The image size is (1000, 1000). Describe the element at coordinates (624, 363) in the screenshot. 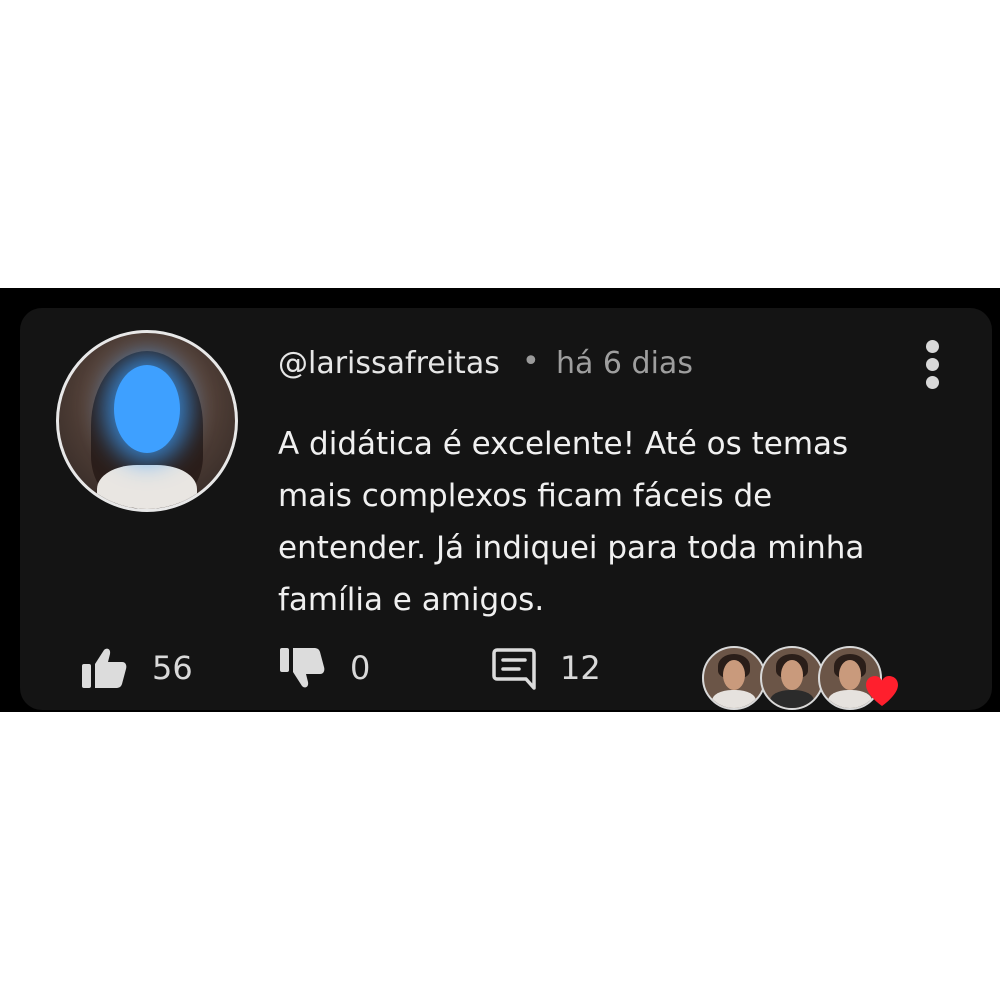

I see `comment-timestamp: há 6 dias` at that location.